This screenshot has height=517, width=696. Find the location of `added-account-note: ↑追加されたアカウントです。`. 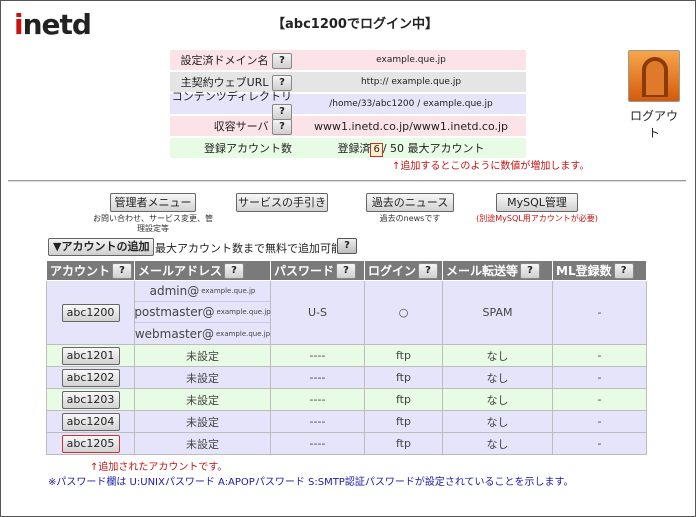

added-account-note: ↑追加されたアカウントです。 is located at coordinates (159, 467).